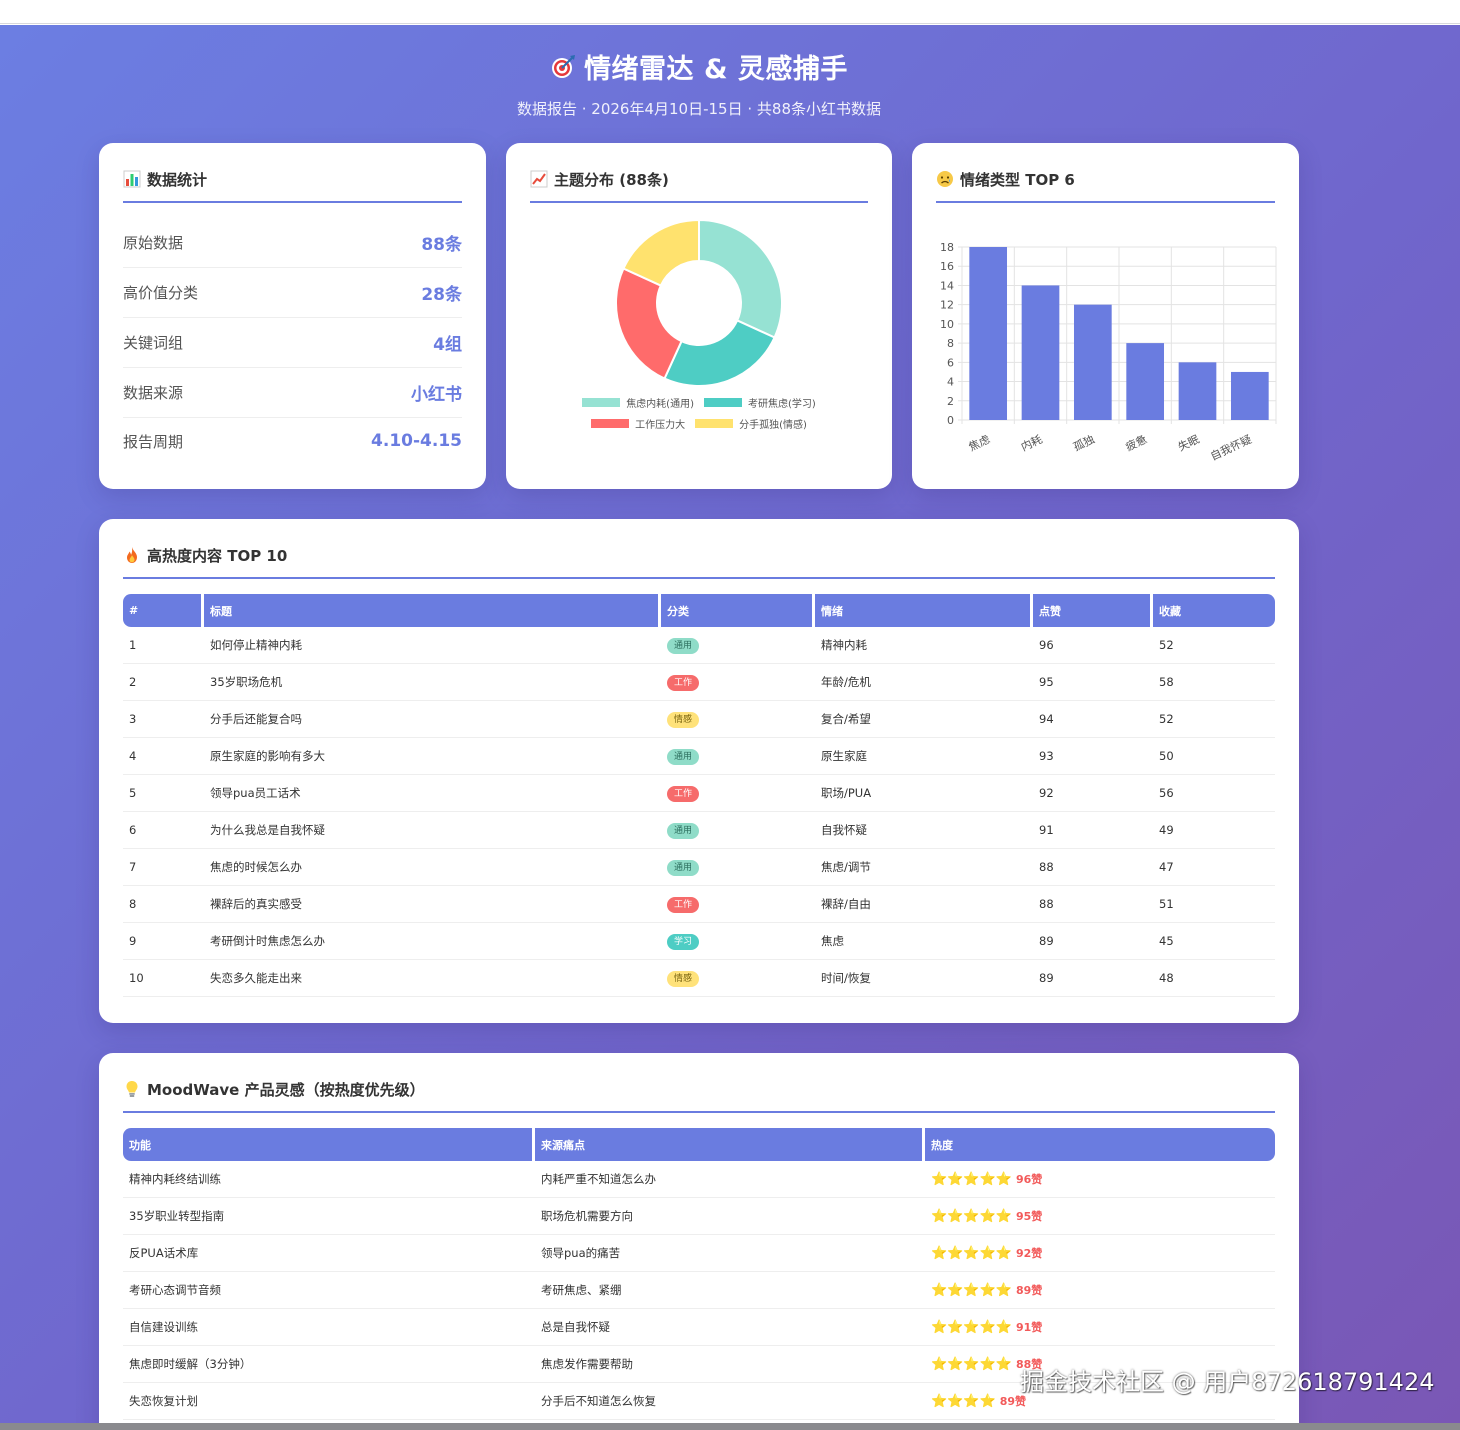 Image resolution: width=1460 pixels, height=1430 pixels. Describe the element at coordinates (217, 556) in the screenshot. I see `hot-card-title-text: 高热度内容 TOP 10` at that location.